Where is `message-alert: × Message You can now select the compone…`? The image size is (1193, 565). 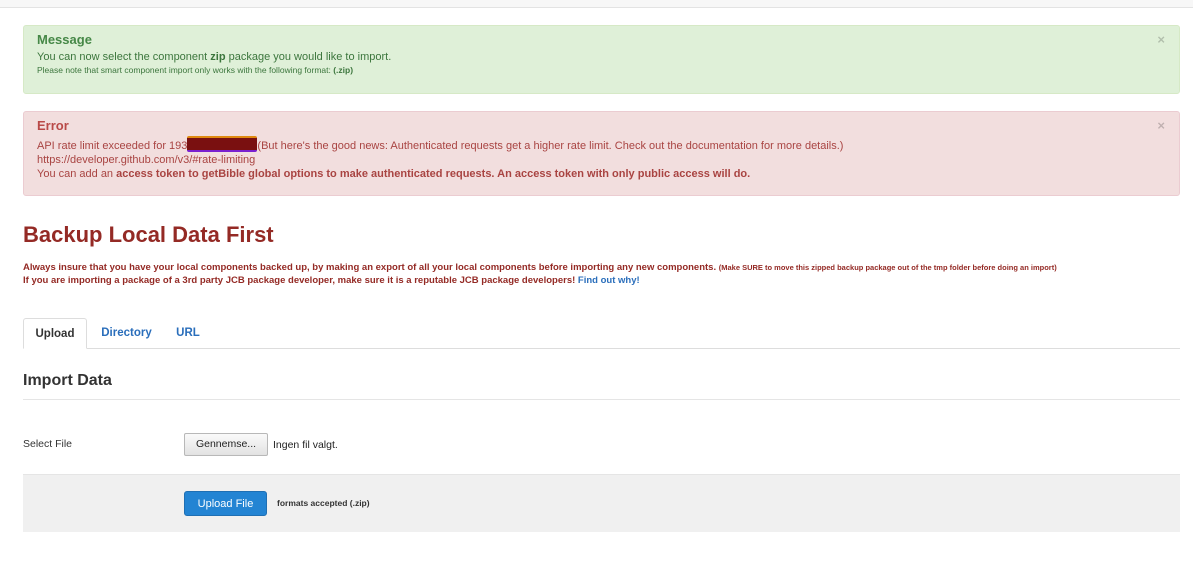
message-alert: × Message You can now select the compone… is located at coordinates (601, 59).